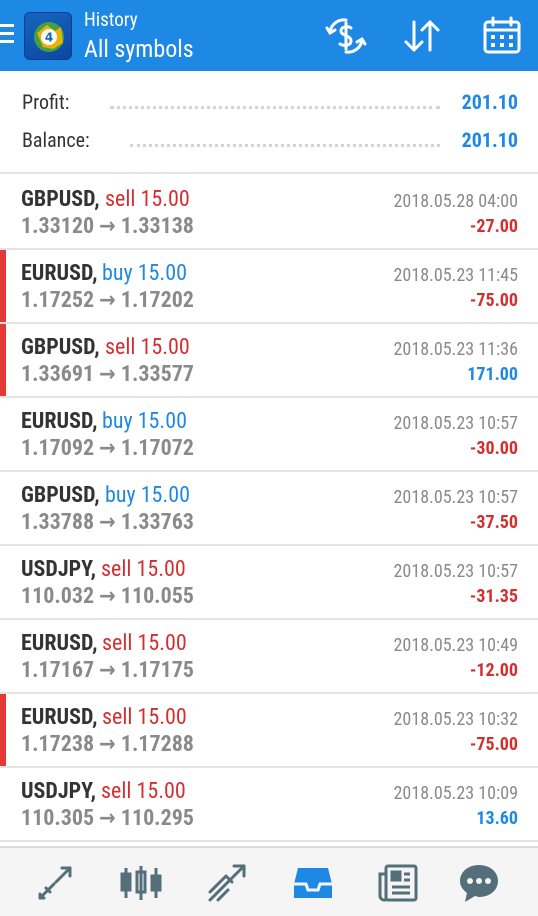 The image size is (538, 916). What do you see at coordinates (493, 226) in the screenshot?
I see `trade-profit: -27.00` at bounding box center [493, 226].